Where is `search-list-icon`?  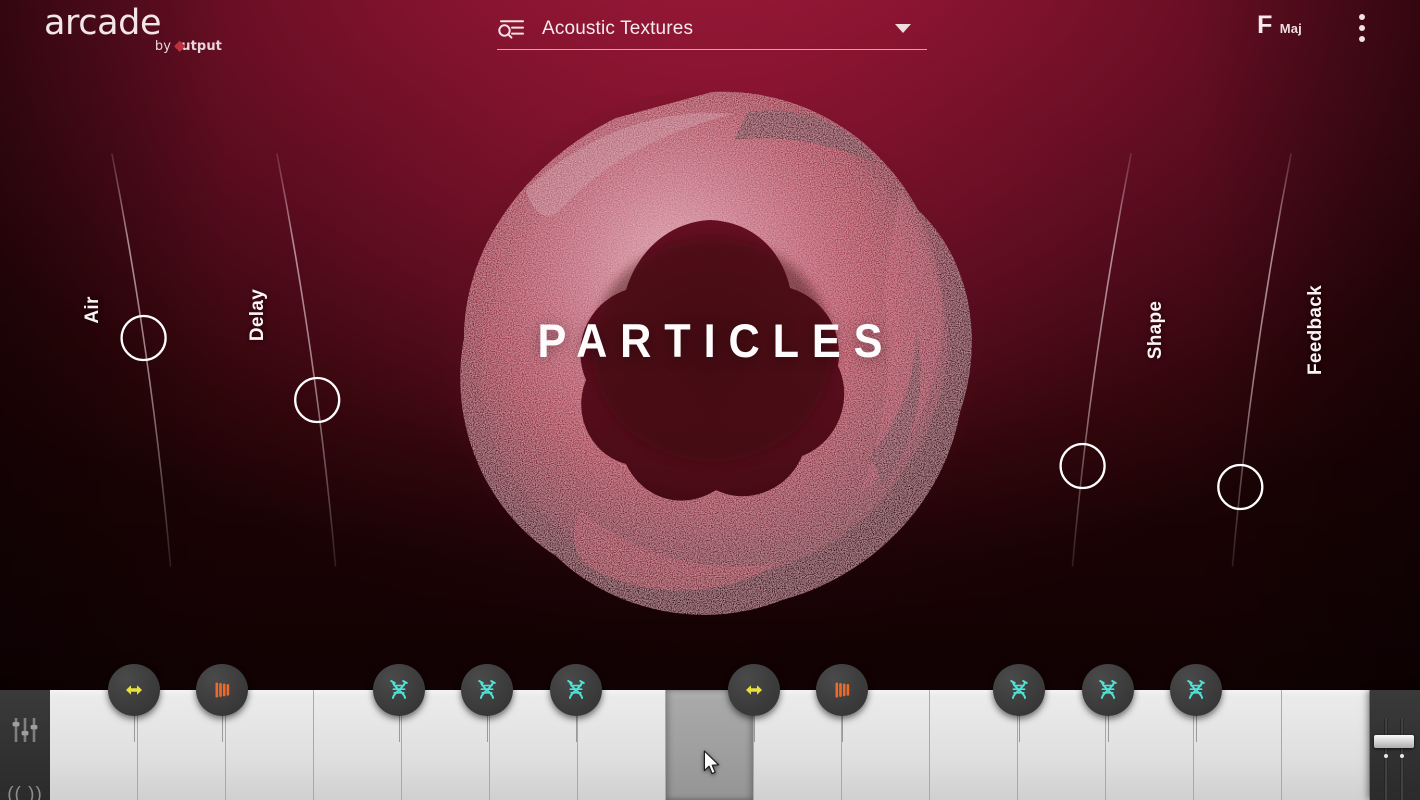 search-list-icon is located at coordinates (511, 29).